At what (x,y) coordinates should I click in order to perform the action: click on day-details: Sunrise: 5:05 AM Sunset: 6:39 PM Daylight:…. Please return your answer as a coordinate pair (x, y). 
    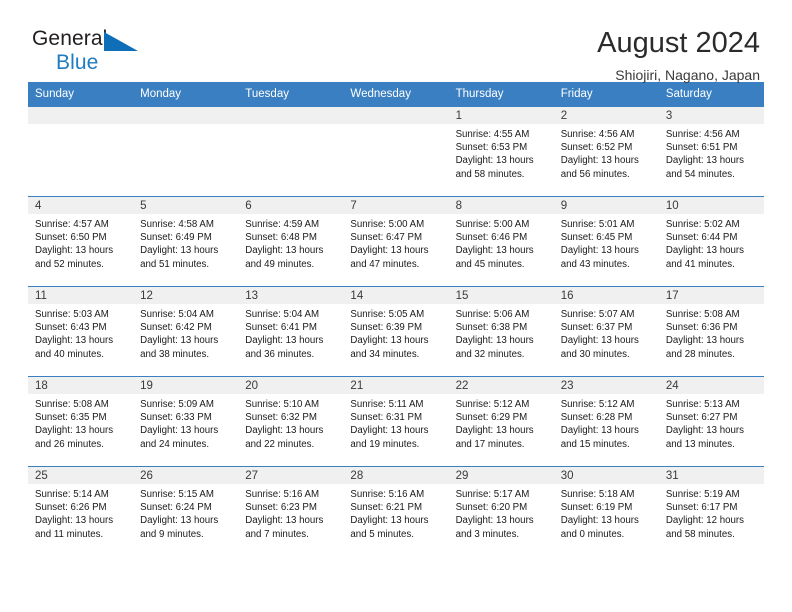
    Looking at the image, I should click on (395, 332).